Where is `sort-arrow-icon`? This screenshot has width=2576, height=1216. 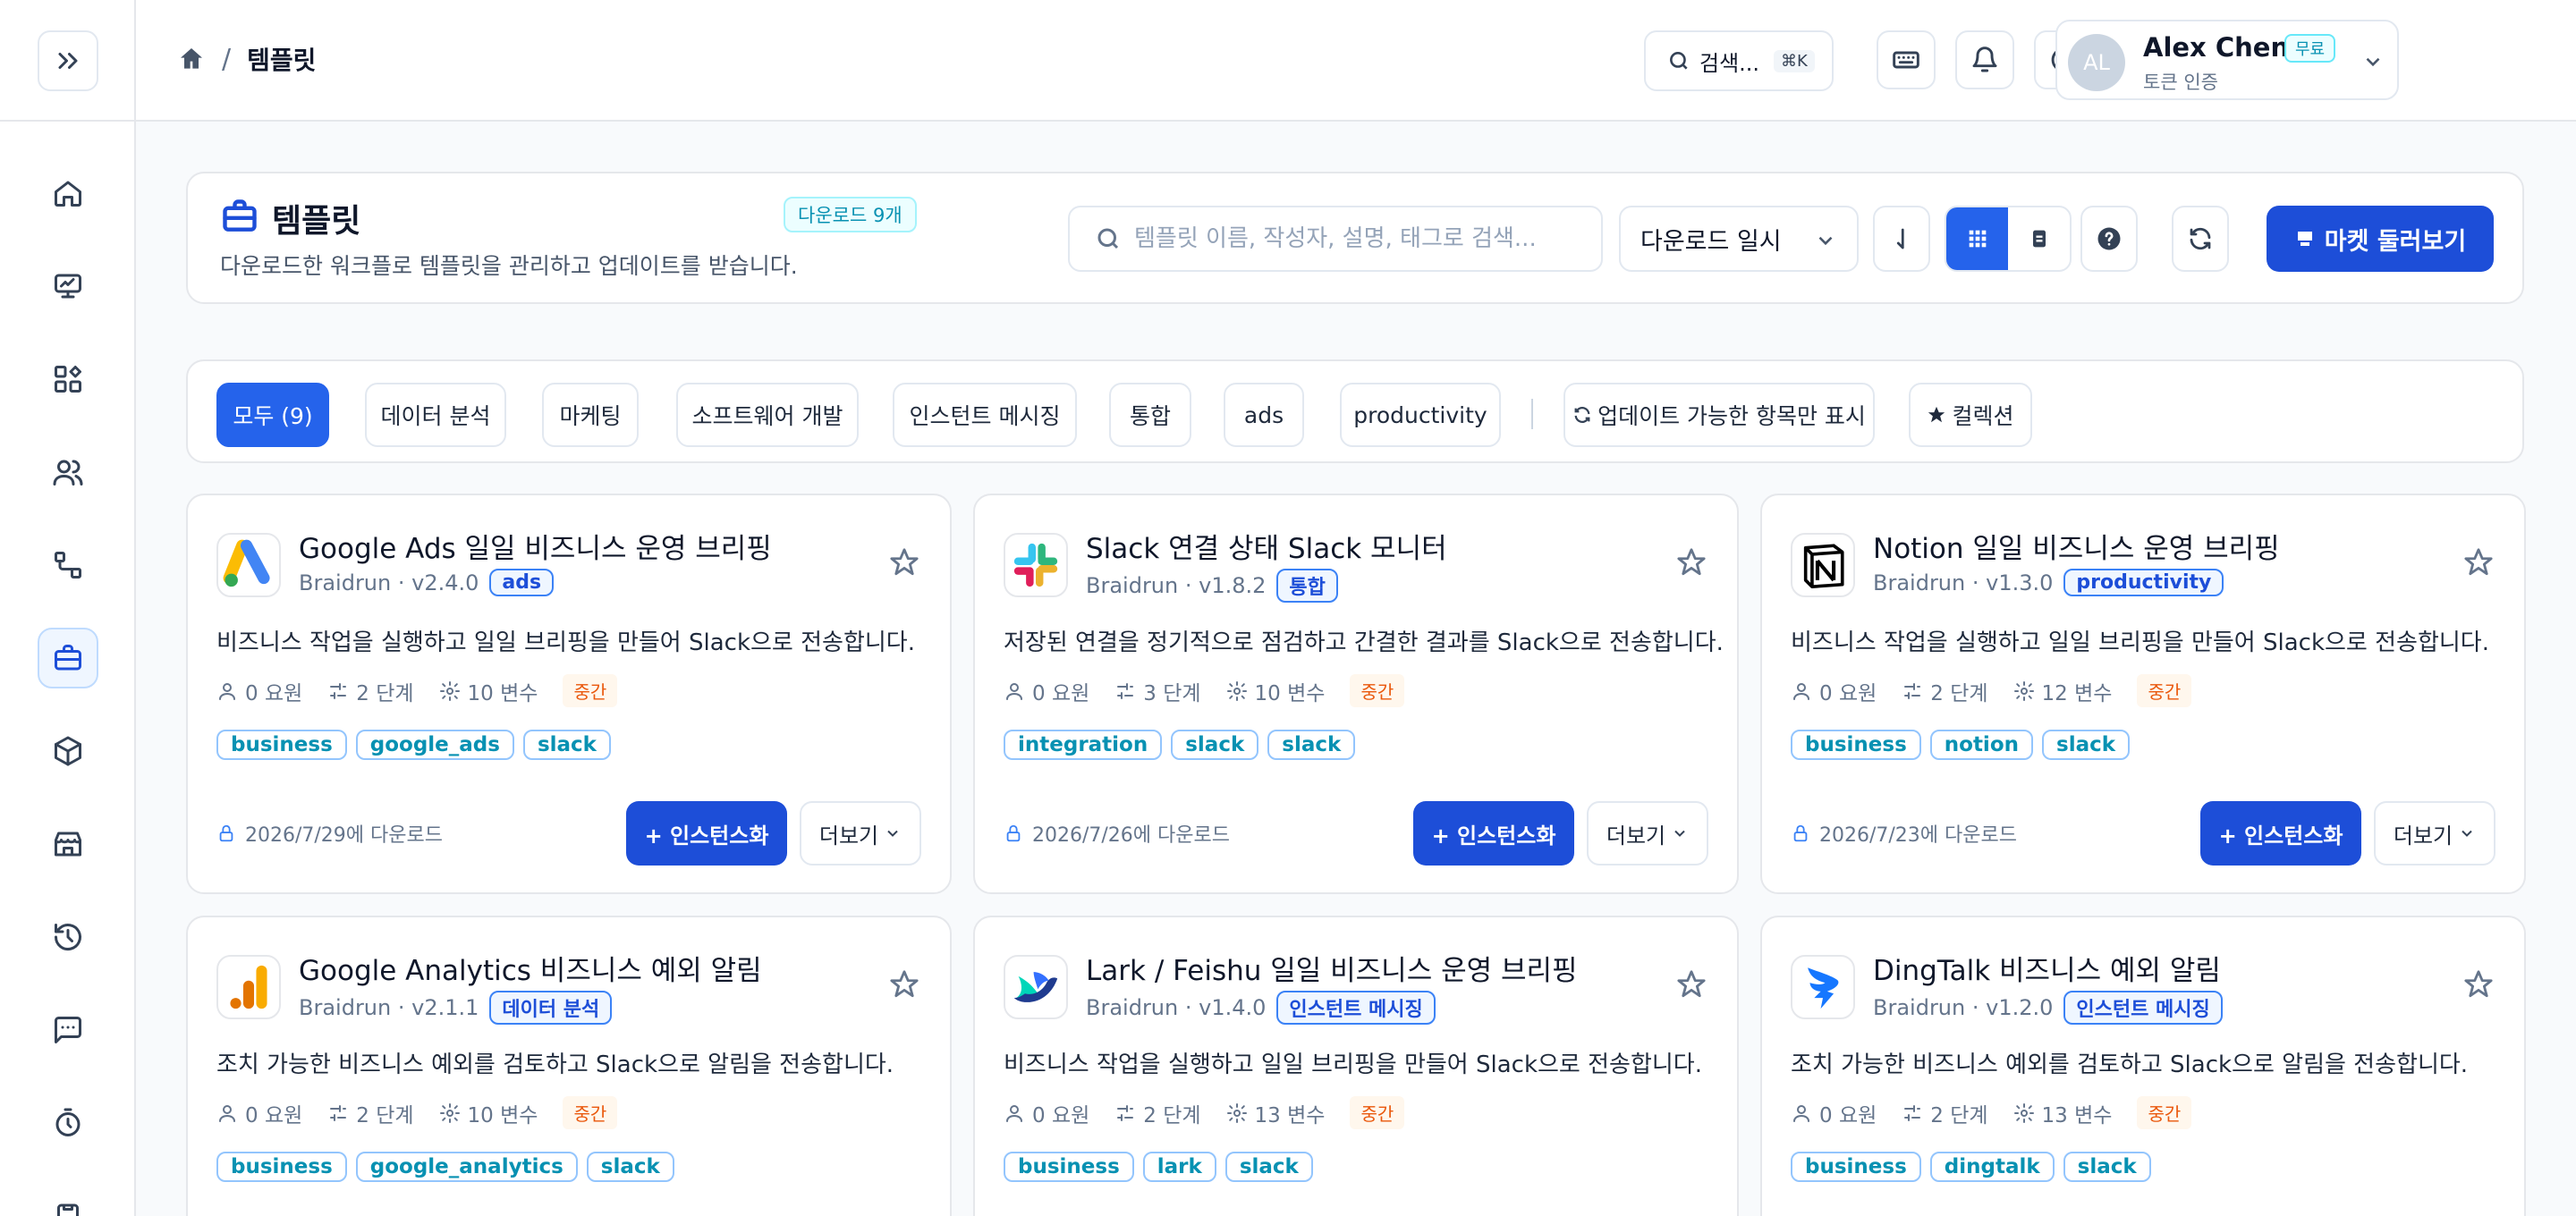
sort-arrow-icon is located at coordinates (1900, 238).